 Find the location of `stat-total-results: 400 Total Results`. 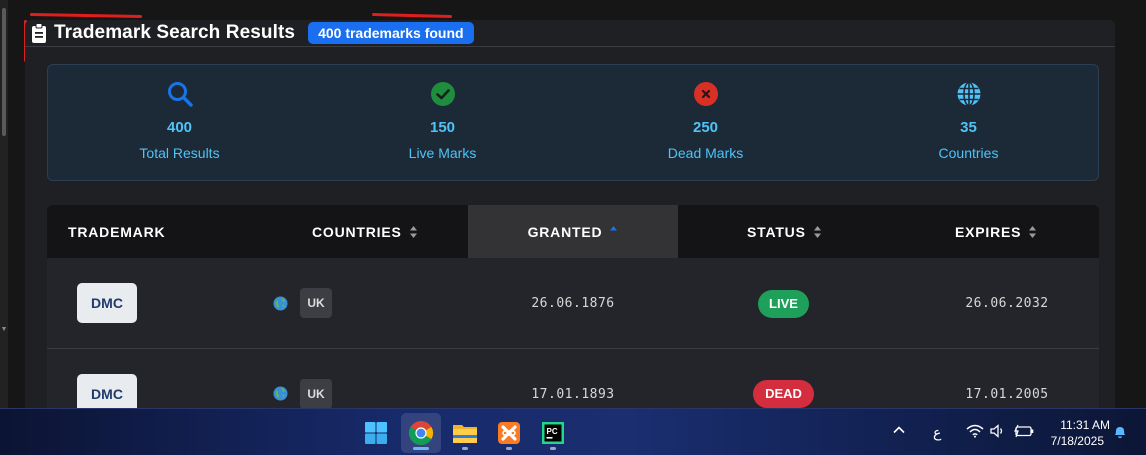

stat-total-results: 400 Total Results is located at coordinates (179, 123).